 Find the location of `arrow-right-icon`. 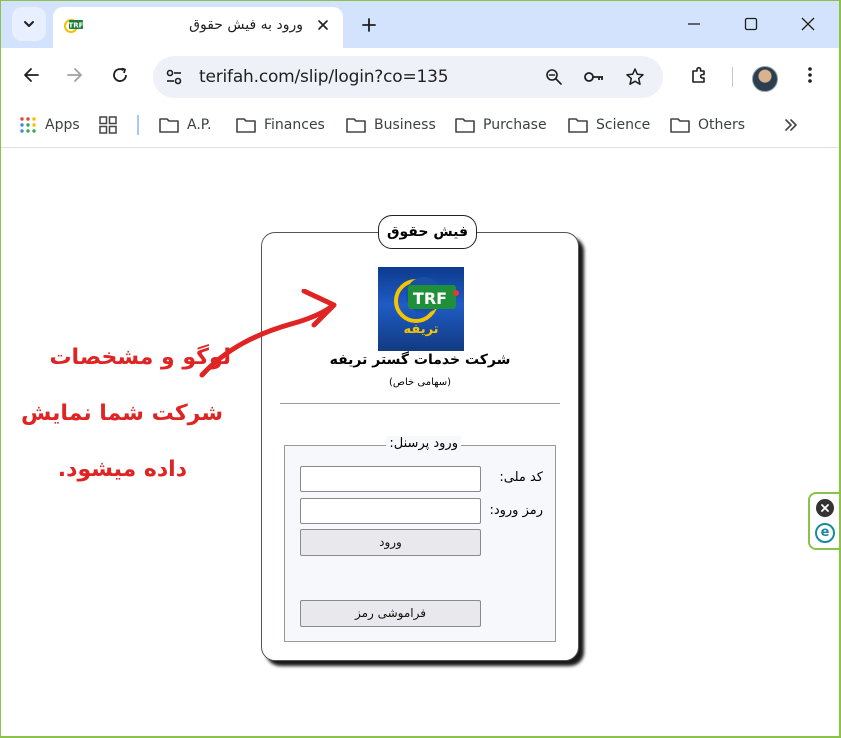

arrow-right-icon is located at coordinates (74, 75).